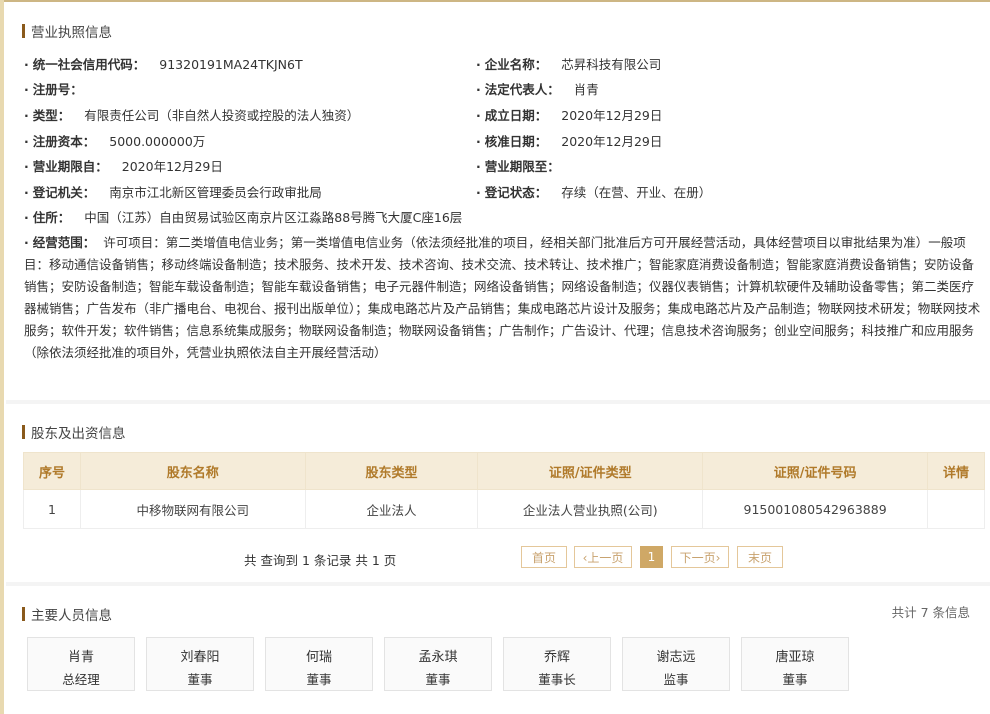  I want to click on company-name-label: 企业名称：, so click(516, 64).